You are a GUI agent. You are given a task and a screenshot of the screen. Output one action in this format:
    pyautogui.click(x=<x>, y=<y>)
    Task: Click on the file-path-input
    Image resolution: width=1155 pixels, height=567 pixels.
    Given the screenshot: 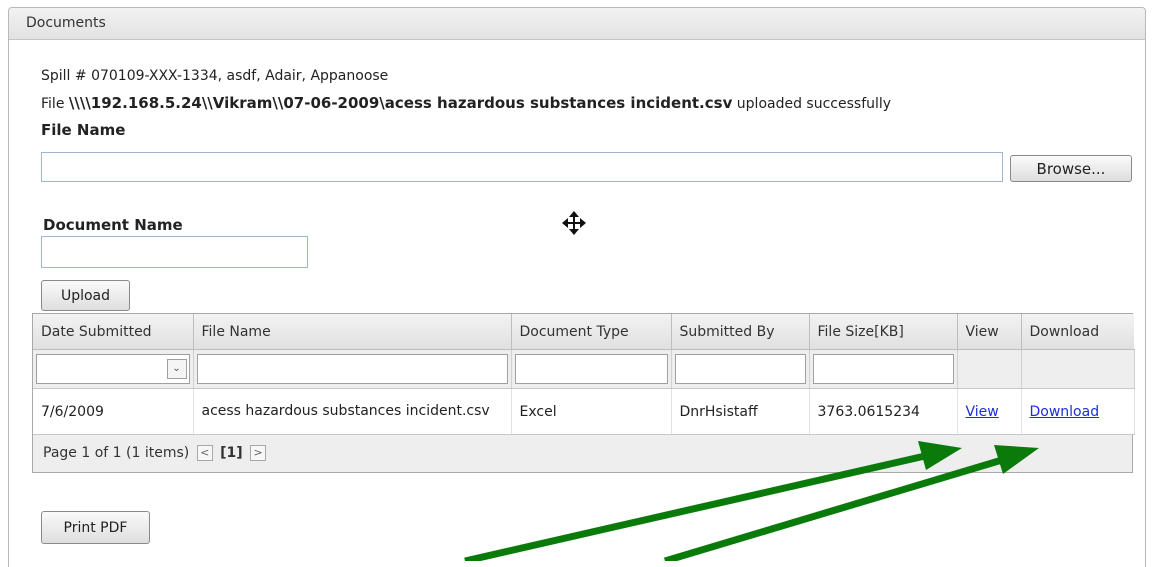 What is the action you would take?
    pyautogui.click(x=522, y=167)
    